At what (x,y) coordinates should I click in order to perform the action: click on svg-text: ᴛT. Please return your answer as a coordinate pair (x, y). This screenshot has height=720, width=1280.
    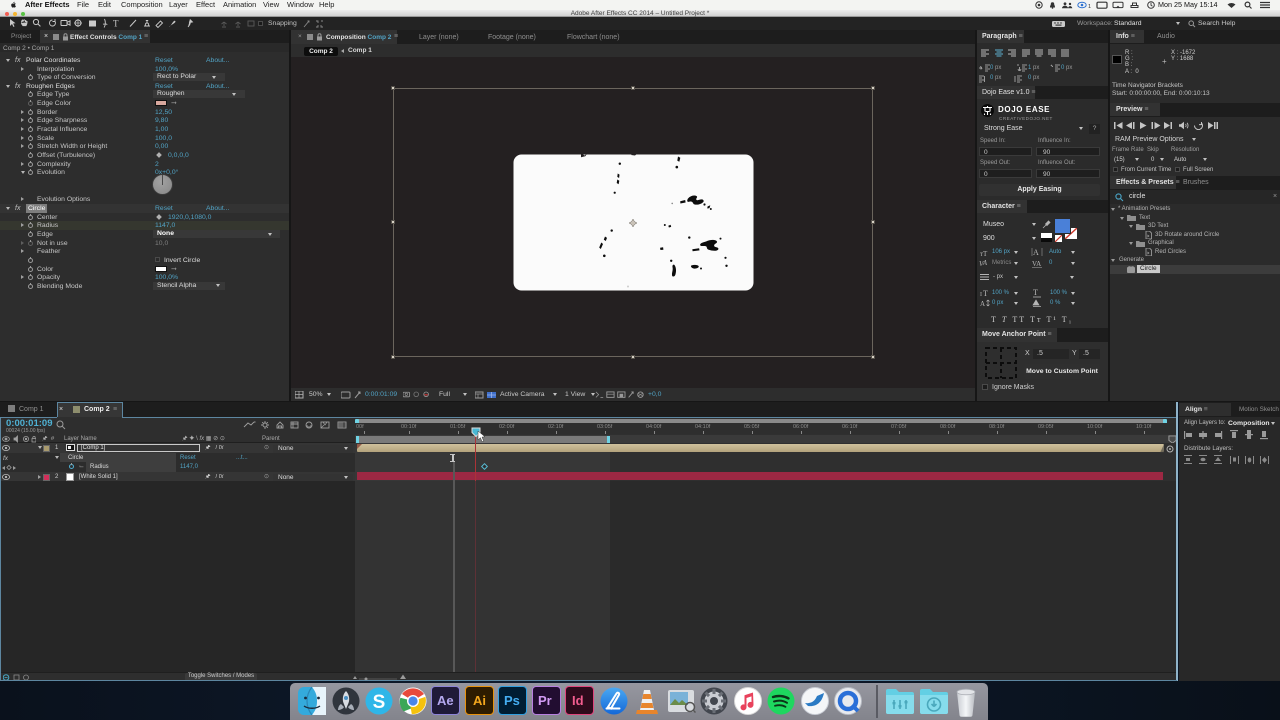
    Looking at the image, I should click on (984, 253).